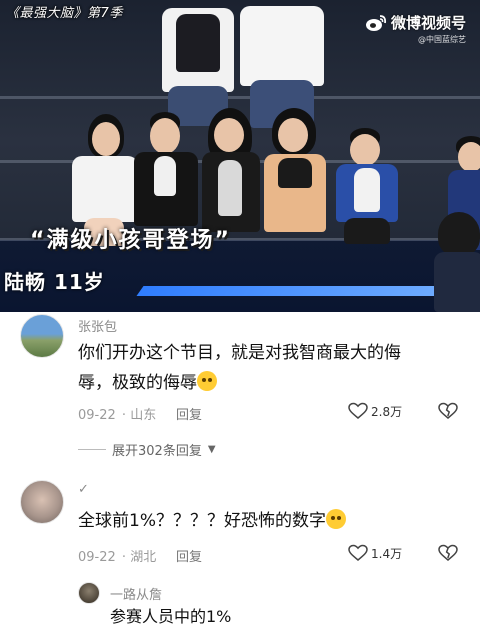 This screenshot has height=640, width=480. I want to click on stage-light-stripe, so click(308, 291).